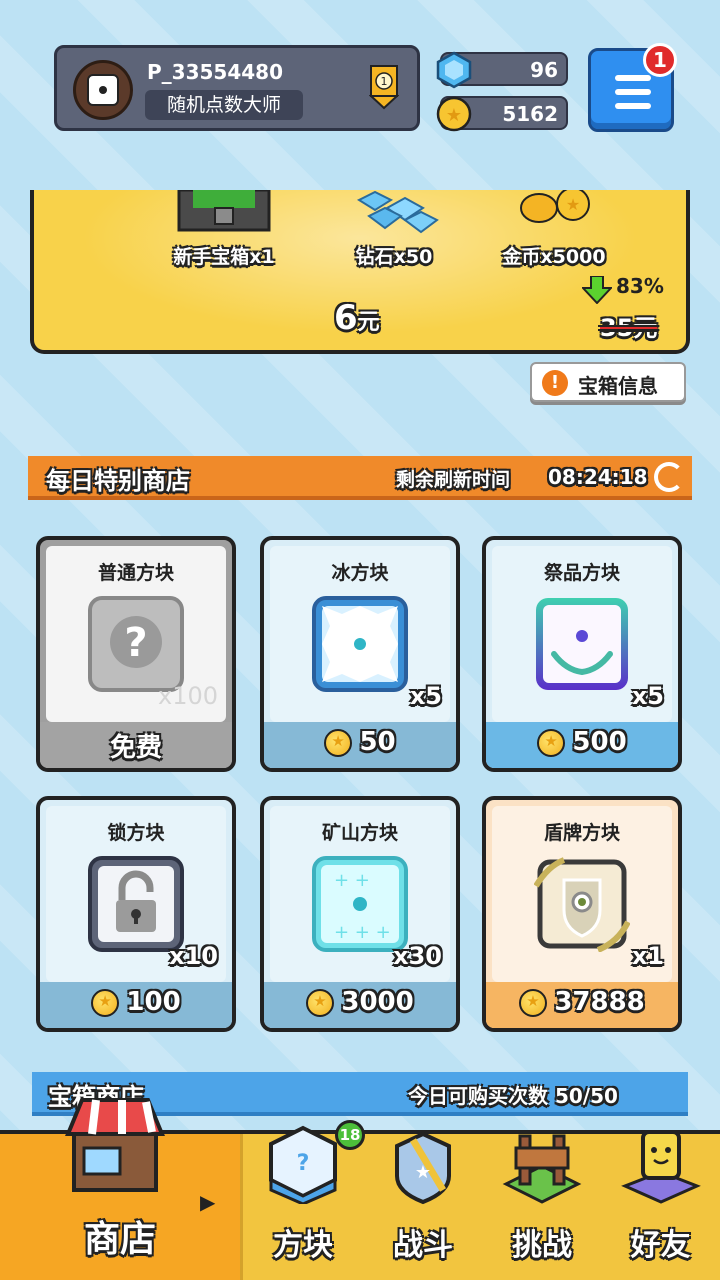 The width and height of the screenshot is (720, 1280). Describe the element at coordinates (360, 644) in the screenshot. I see `ice-dice-icon` at that location.